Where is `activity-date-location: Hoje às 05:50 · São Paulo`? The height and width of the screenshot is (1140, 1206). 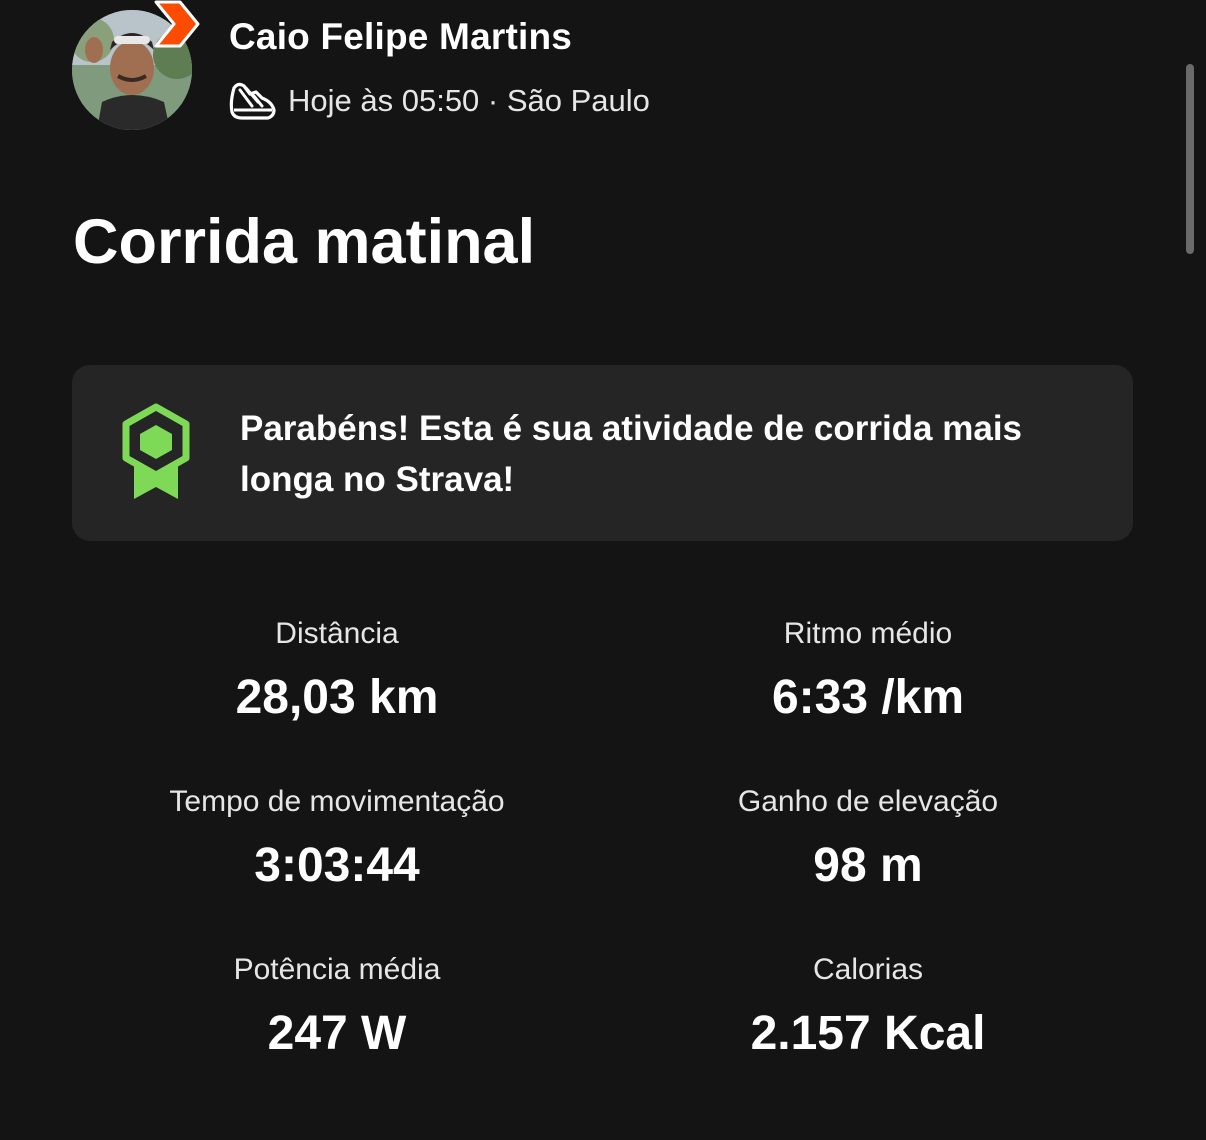 activity-date-location: Hoje às 05:50 · São Paulo is located at coordinates (469, 100).